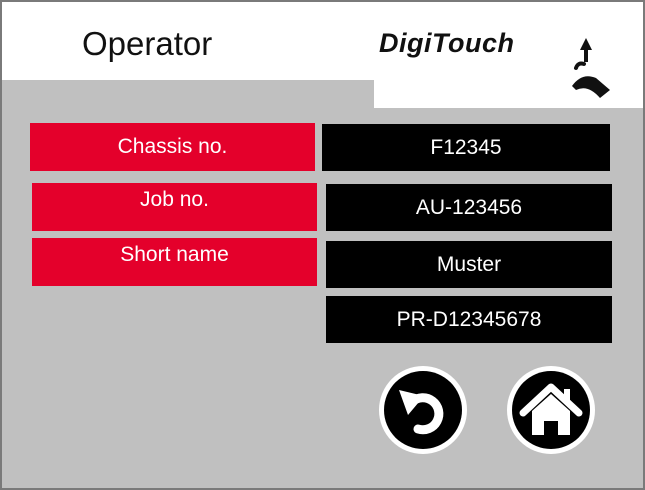 Image resolution: width=645 pixels, height=490 pixels. I want to click on logo-text: DigiTouch, so click(447, 43).